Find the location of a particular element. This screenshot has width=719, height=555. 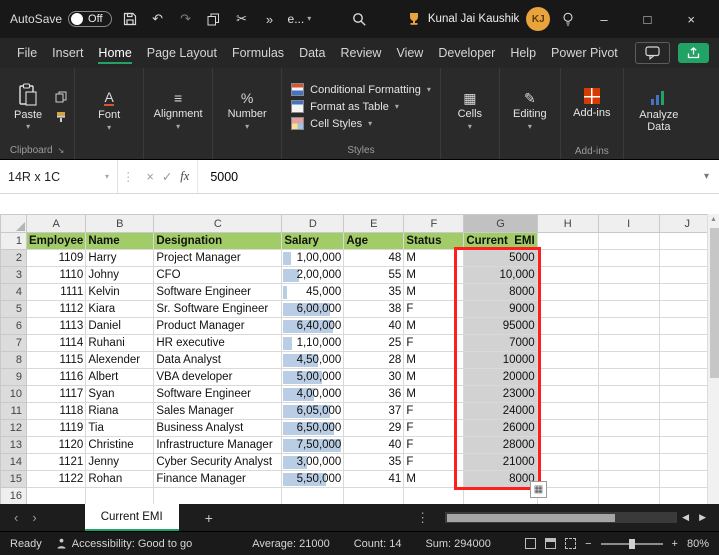

tabbar-kebab-icon: ⋮ is located at coordinates (422, 518).